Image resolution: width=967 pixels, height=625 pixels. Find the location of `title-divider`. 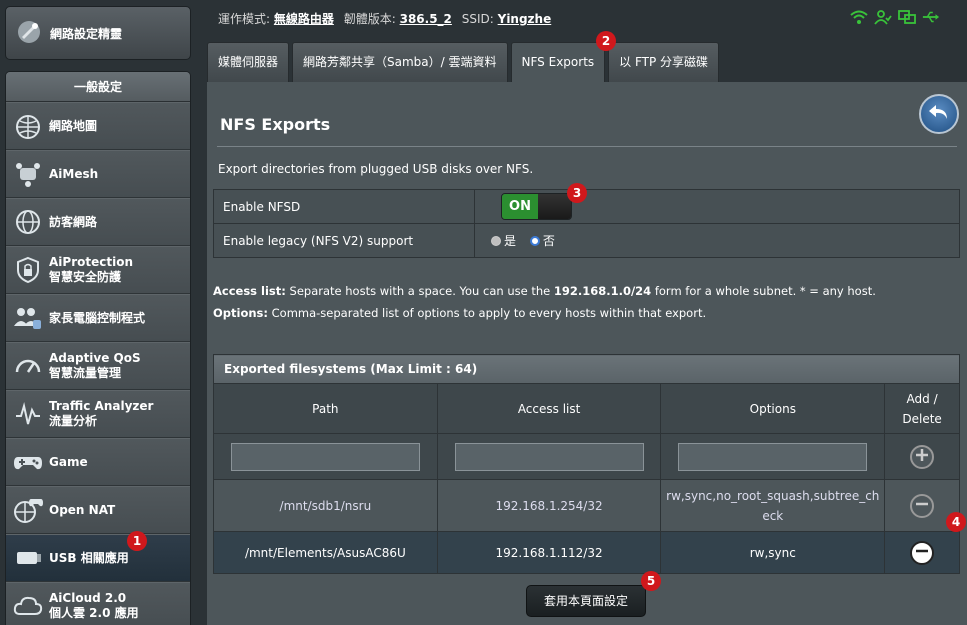

title-divider is located at coordinates (587, 146).